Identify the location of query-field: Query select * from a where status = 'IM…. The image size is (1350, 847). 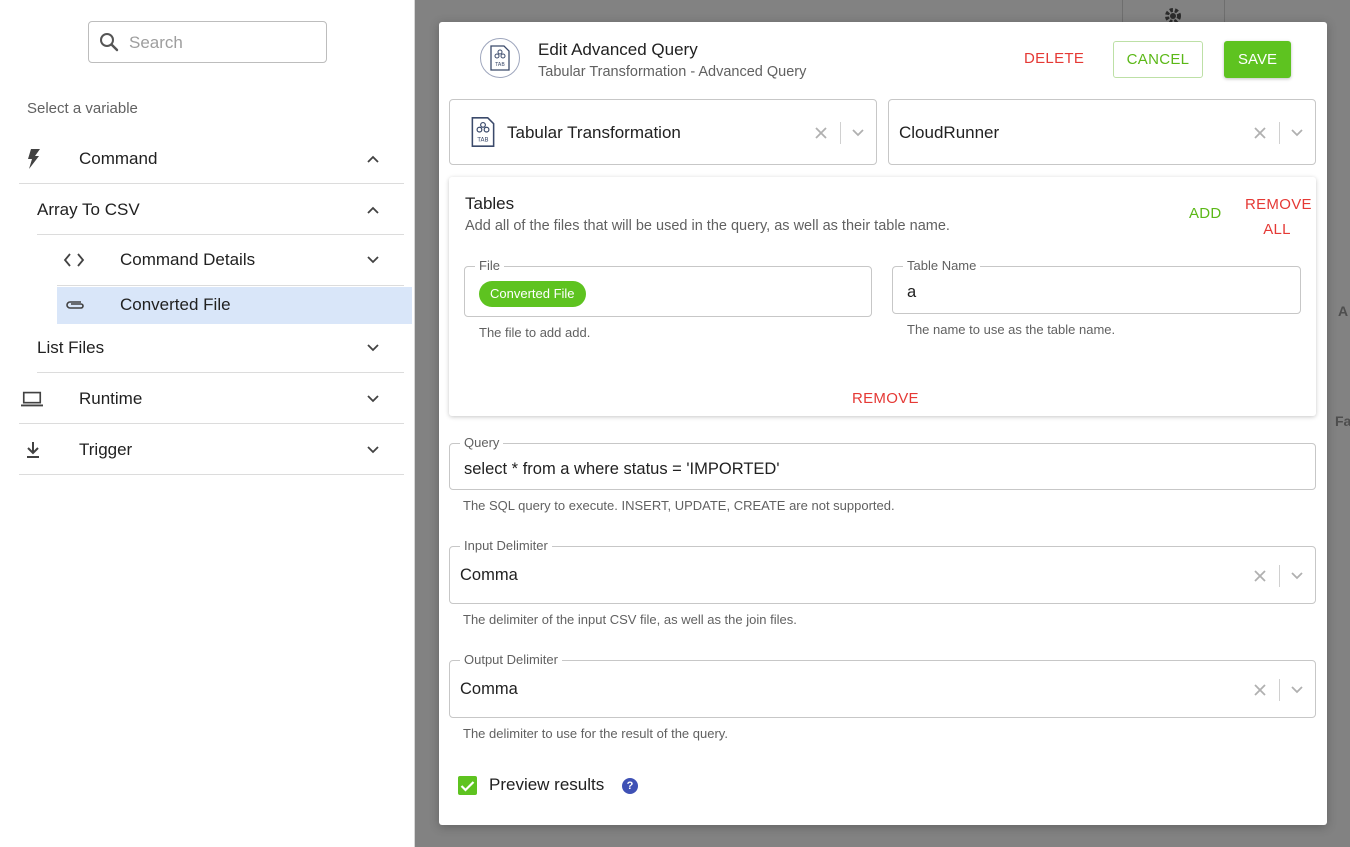
(882, 462).